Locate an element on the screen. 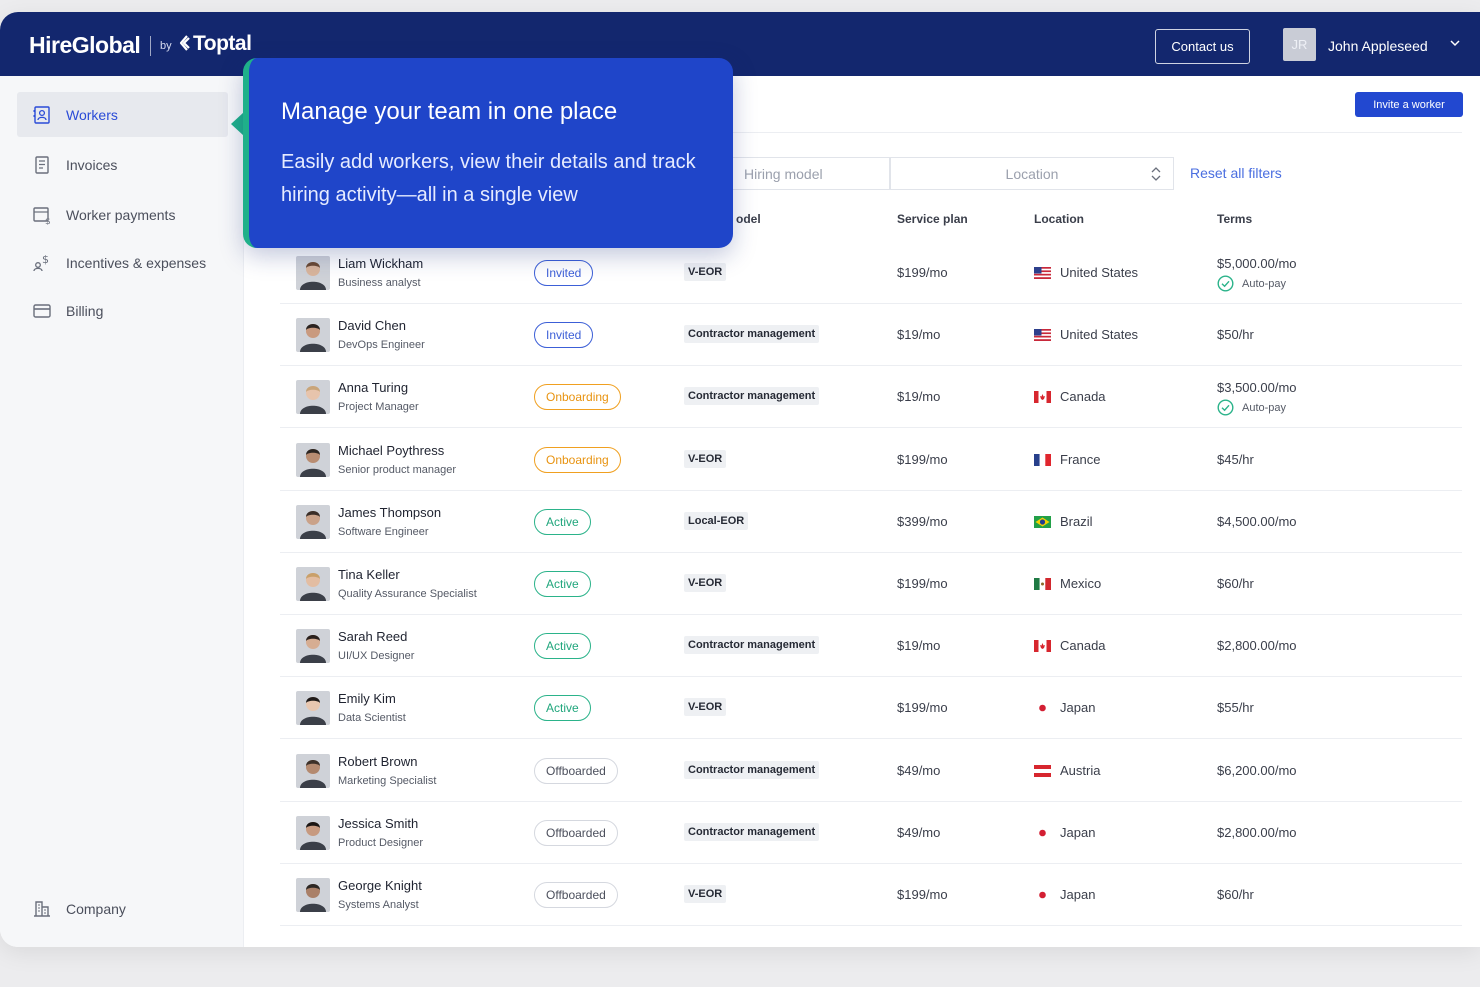 This screenshot has height=987, width=1480. hiring-model-filter: Hiring model is located at coordinates (811, 173).